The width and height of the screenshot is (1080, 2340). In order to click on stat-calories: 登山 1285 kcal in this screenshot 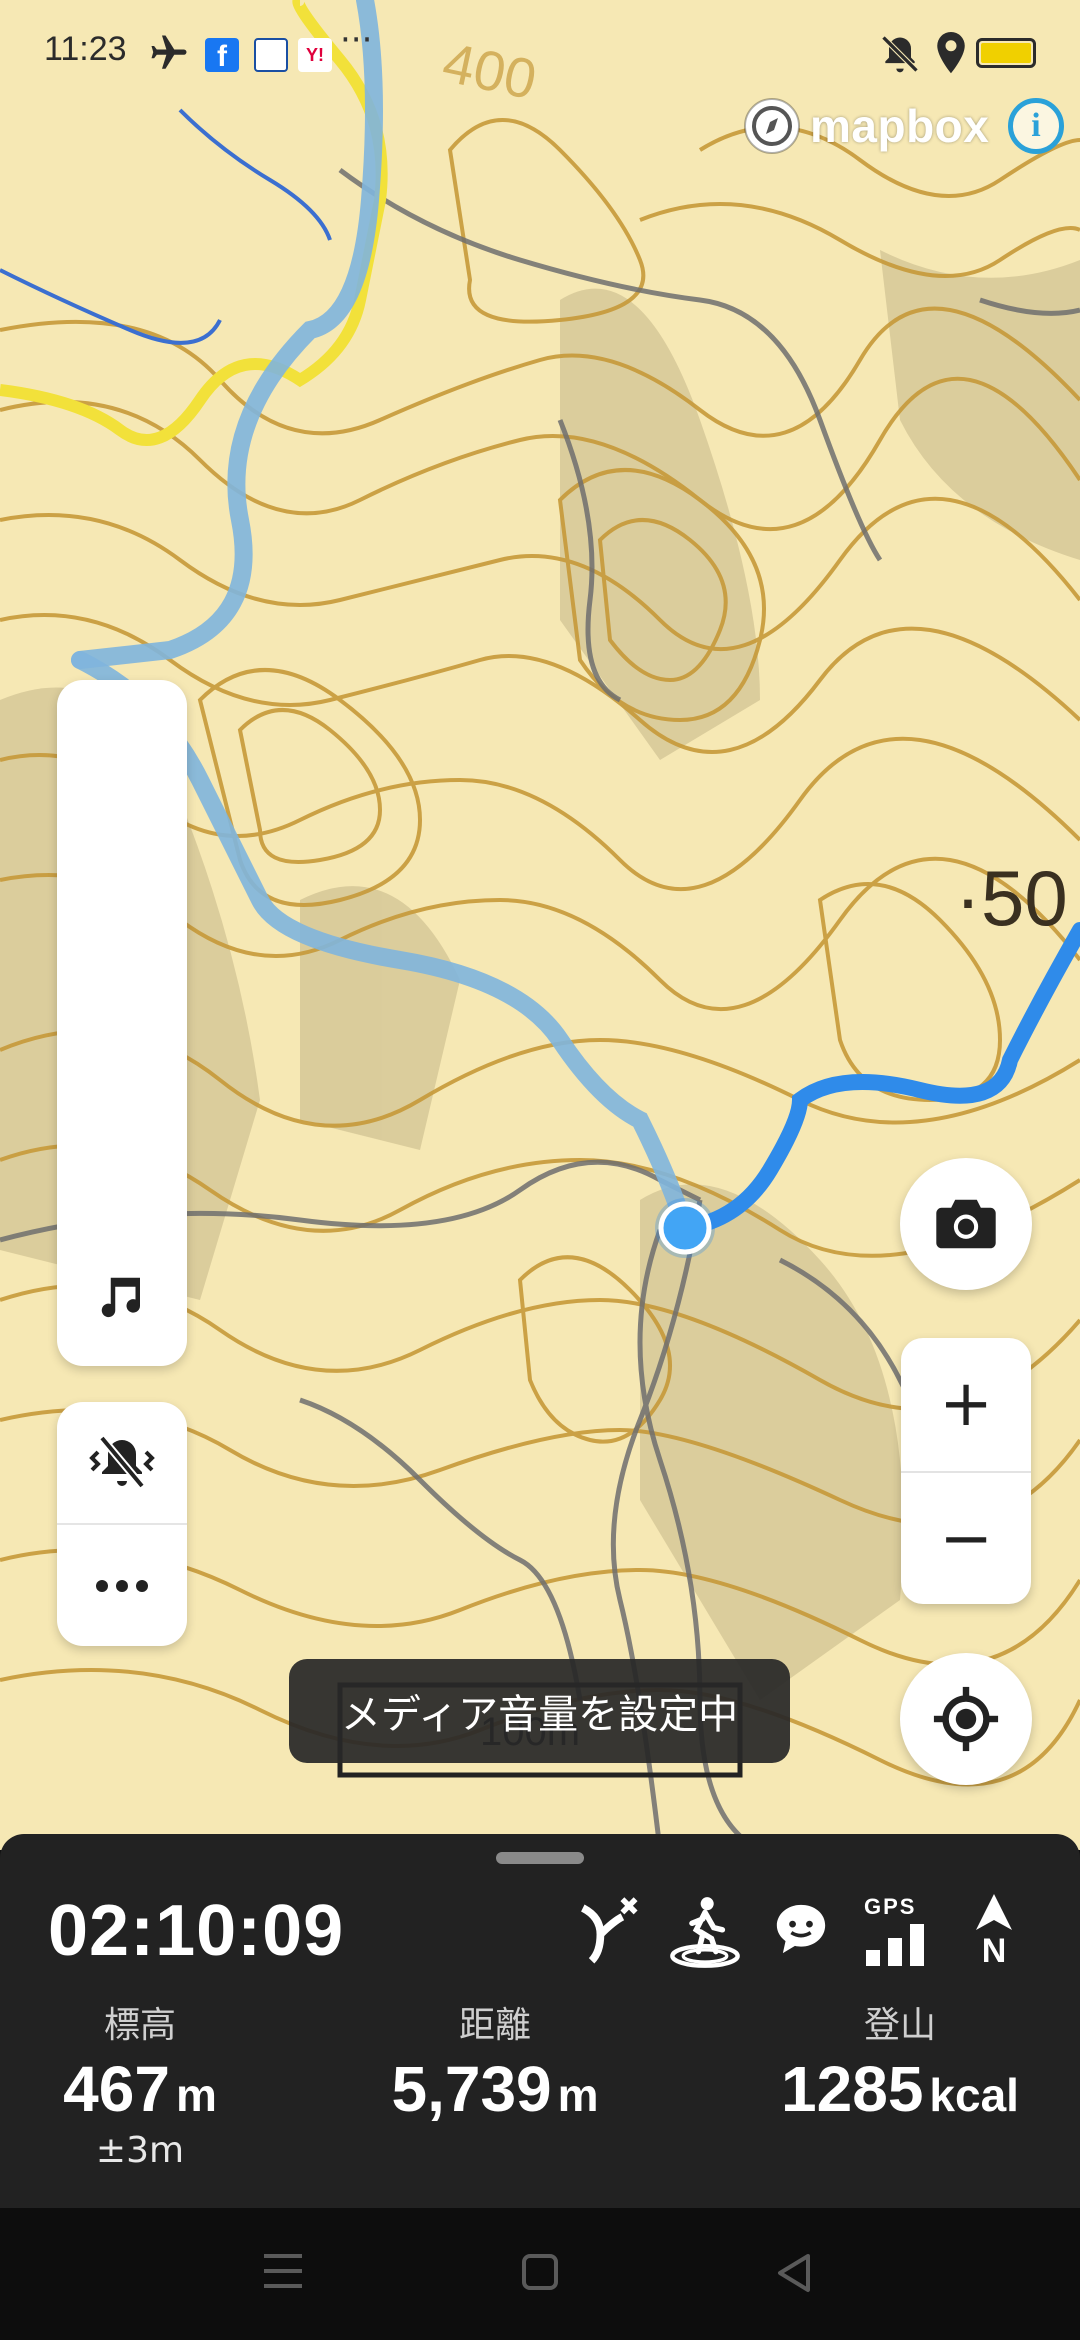, I will do `click(900, 2061)`.